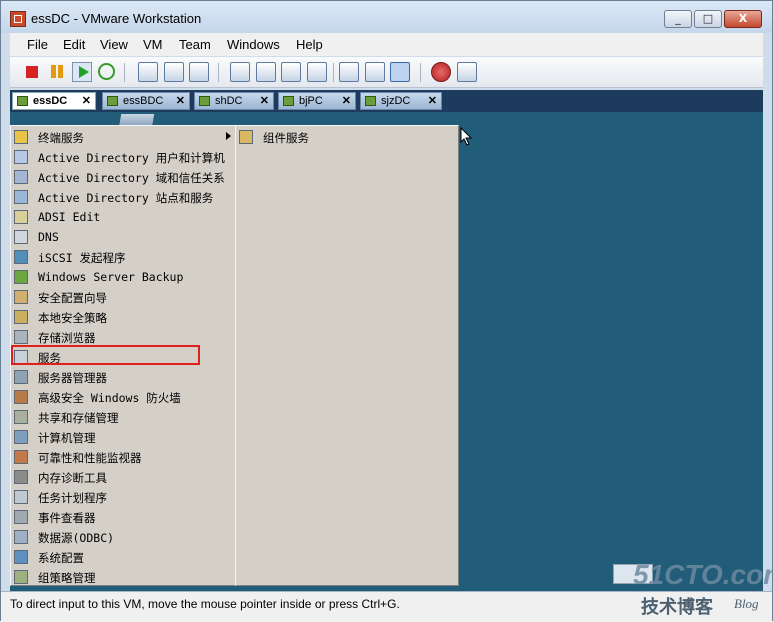 The width and height of the screenshot is (773, 622). What do you see at coordinates (123, 557) in the screenshot?
I see `menu-item: 系统配置` at bounding box center [123, 557].